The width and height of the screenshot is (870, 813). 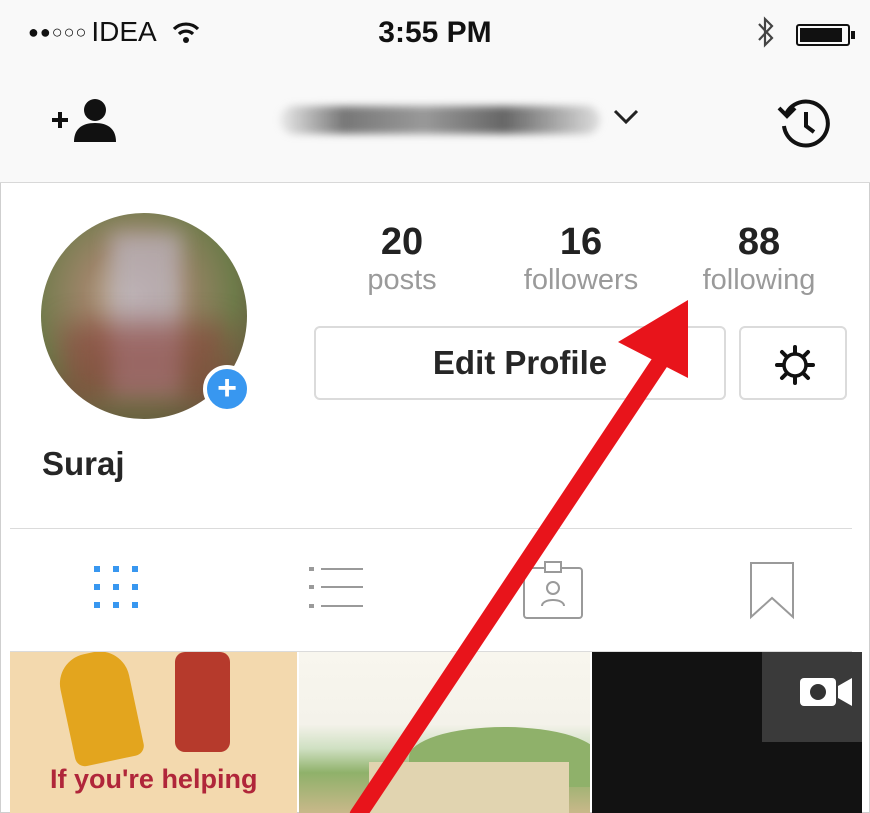 I want to click on stat-followers: 16 followers, so click(x=581, y=258).